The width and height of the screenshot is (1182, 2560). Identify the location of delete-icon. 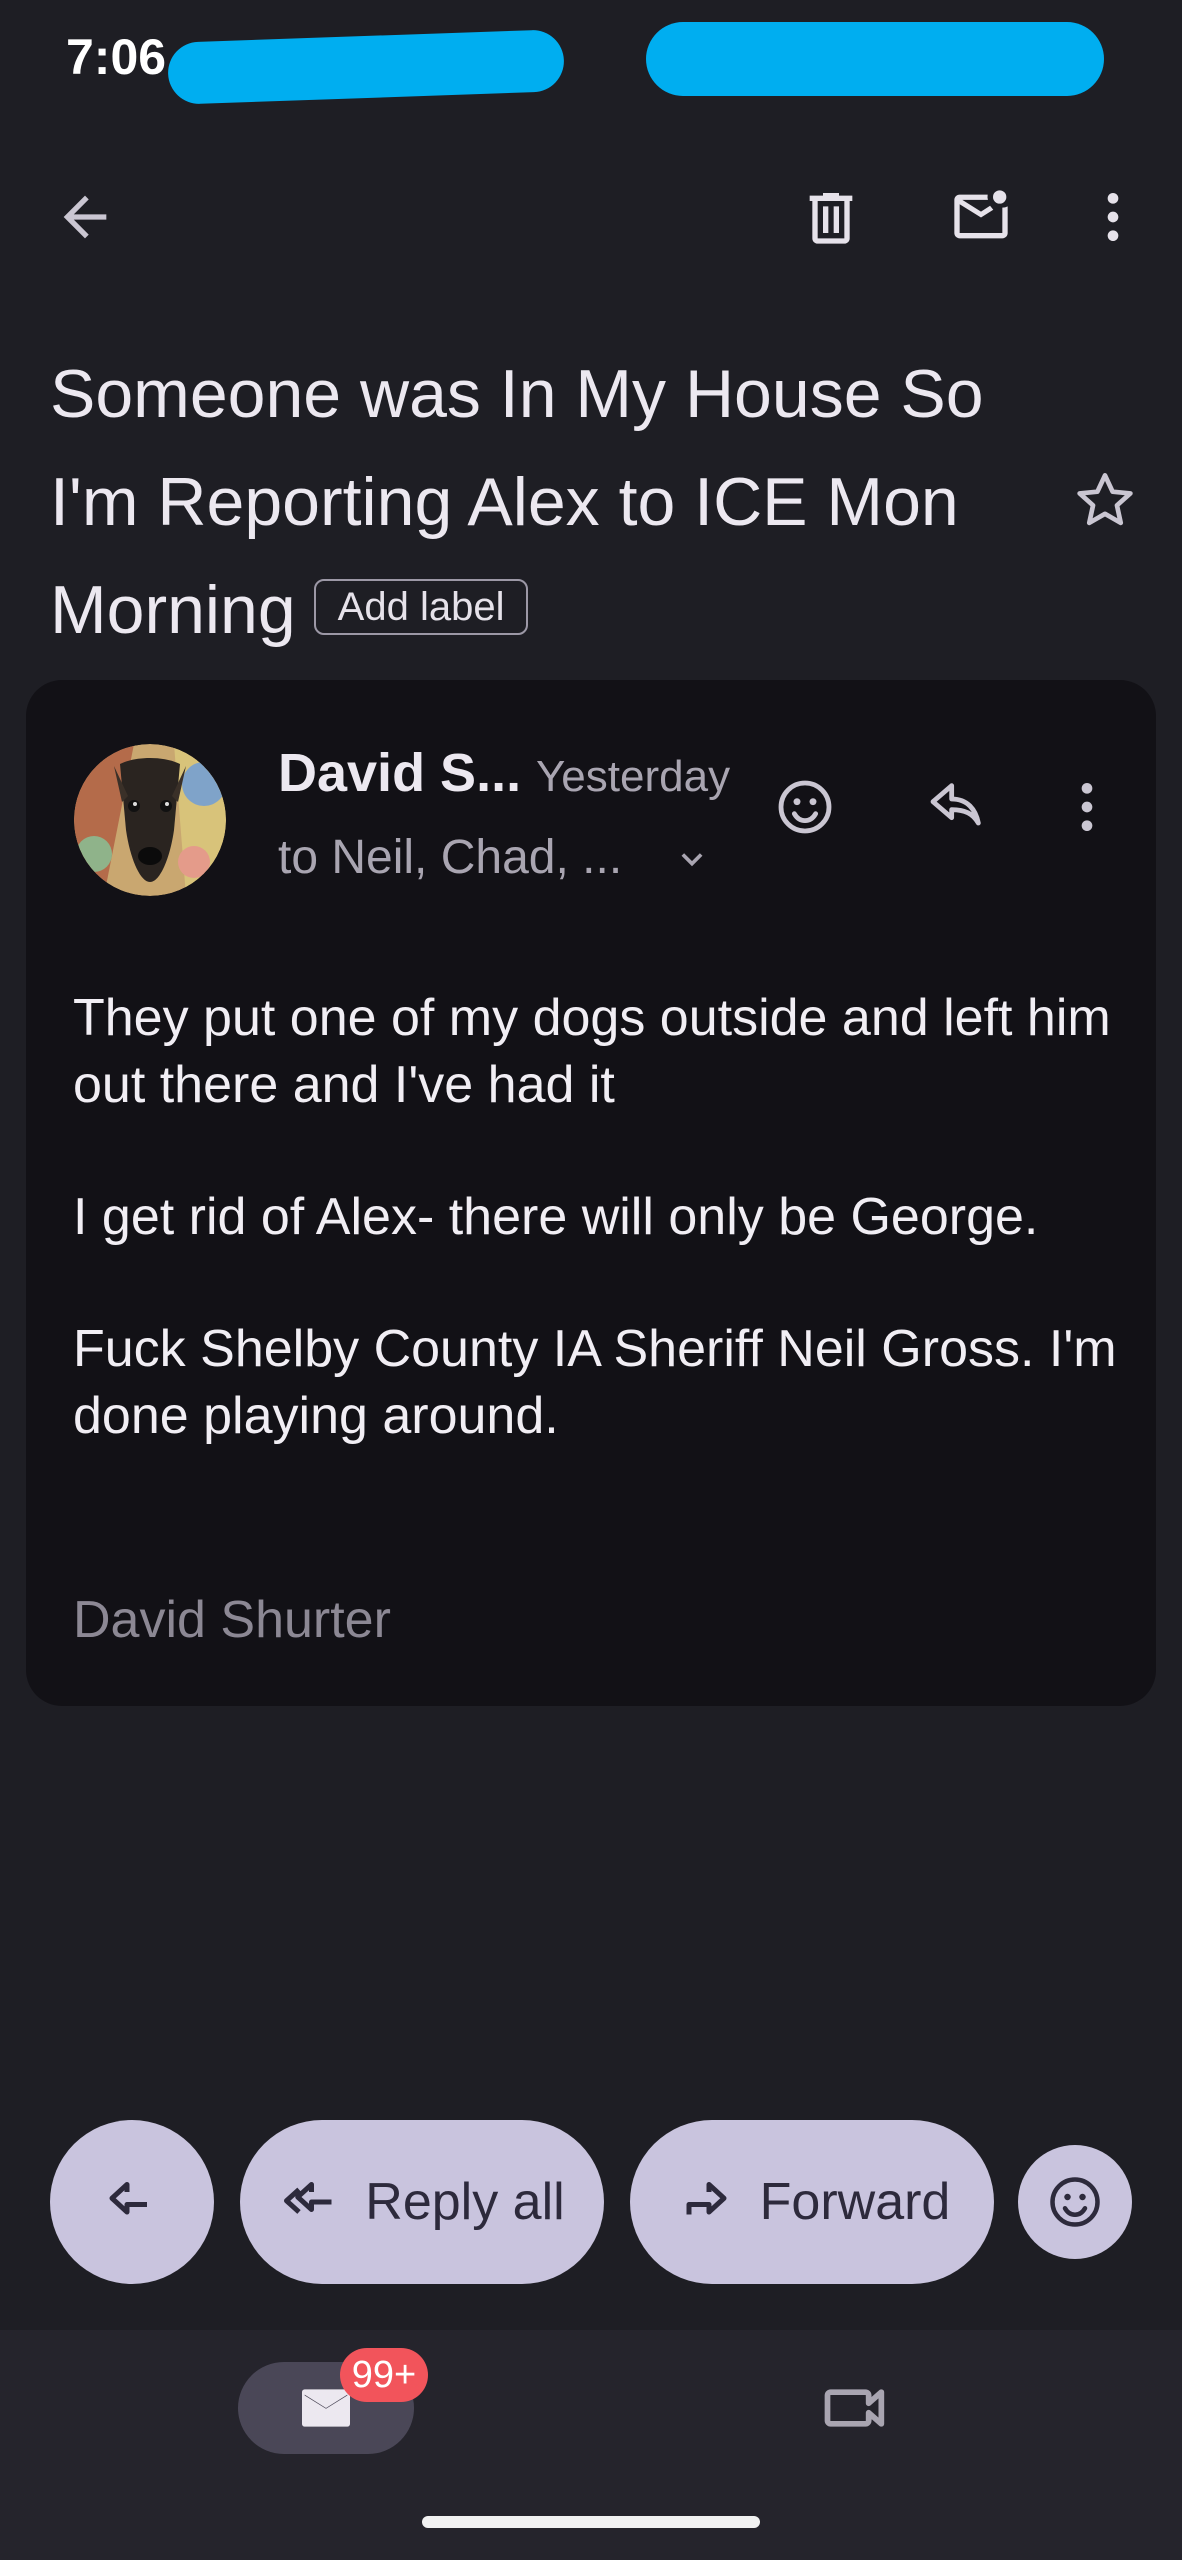
(831, 218).